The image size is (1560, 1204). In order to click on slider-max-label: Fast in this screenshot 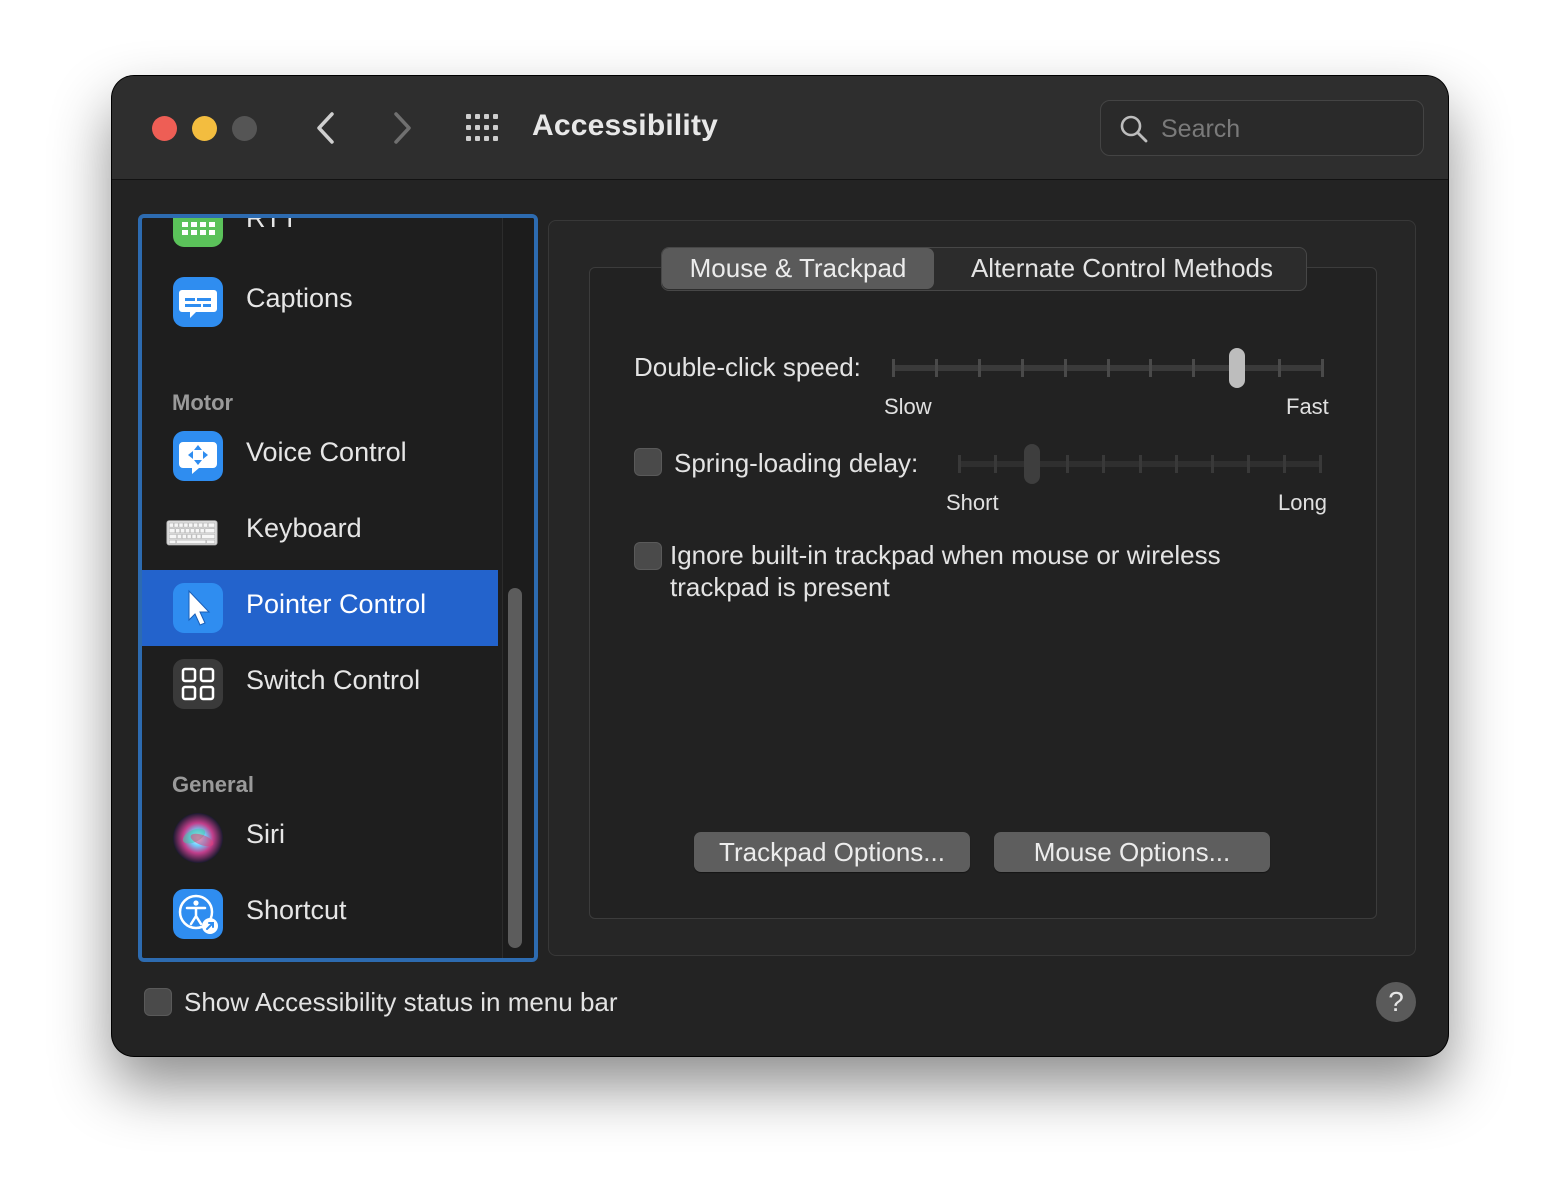, I will do `click(1307, 406)`.